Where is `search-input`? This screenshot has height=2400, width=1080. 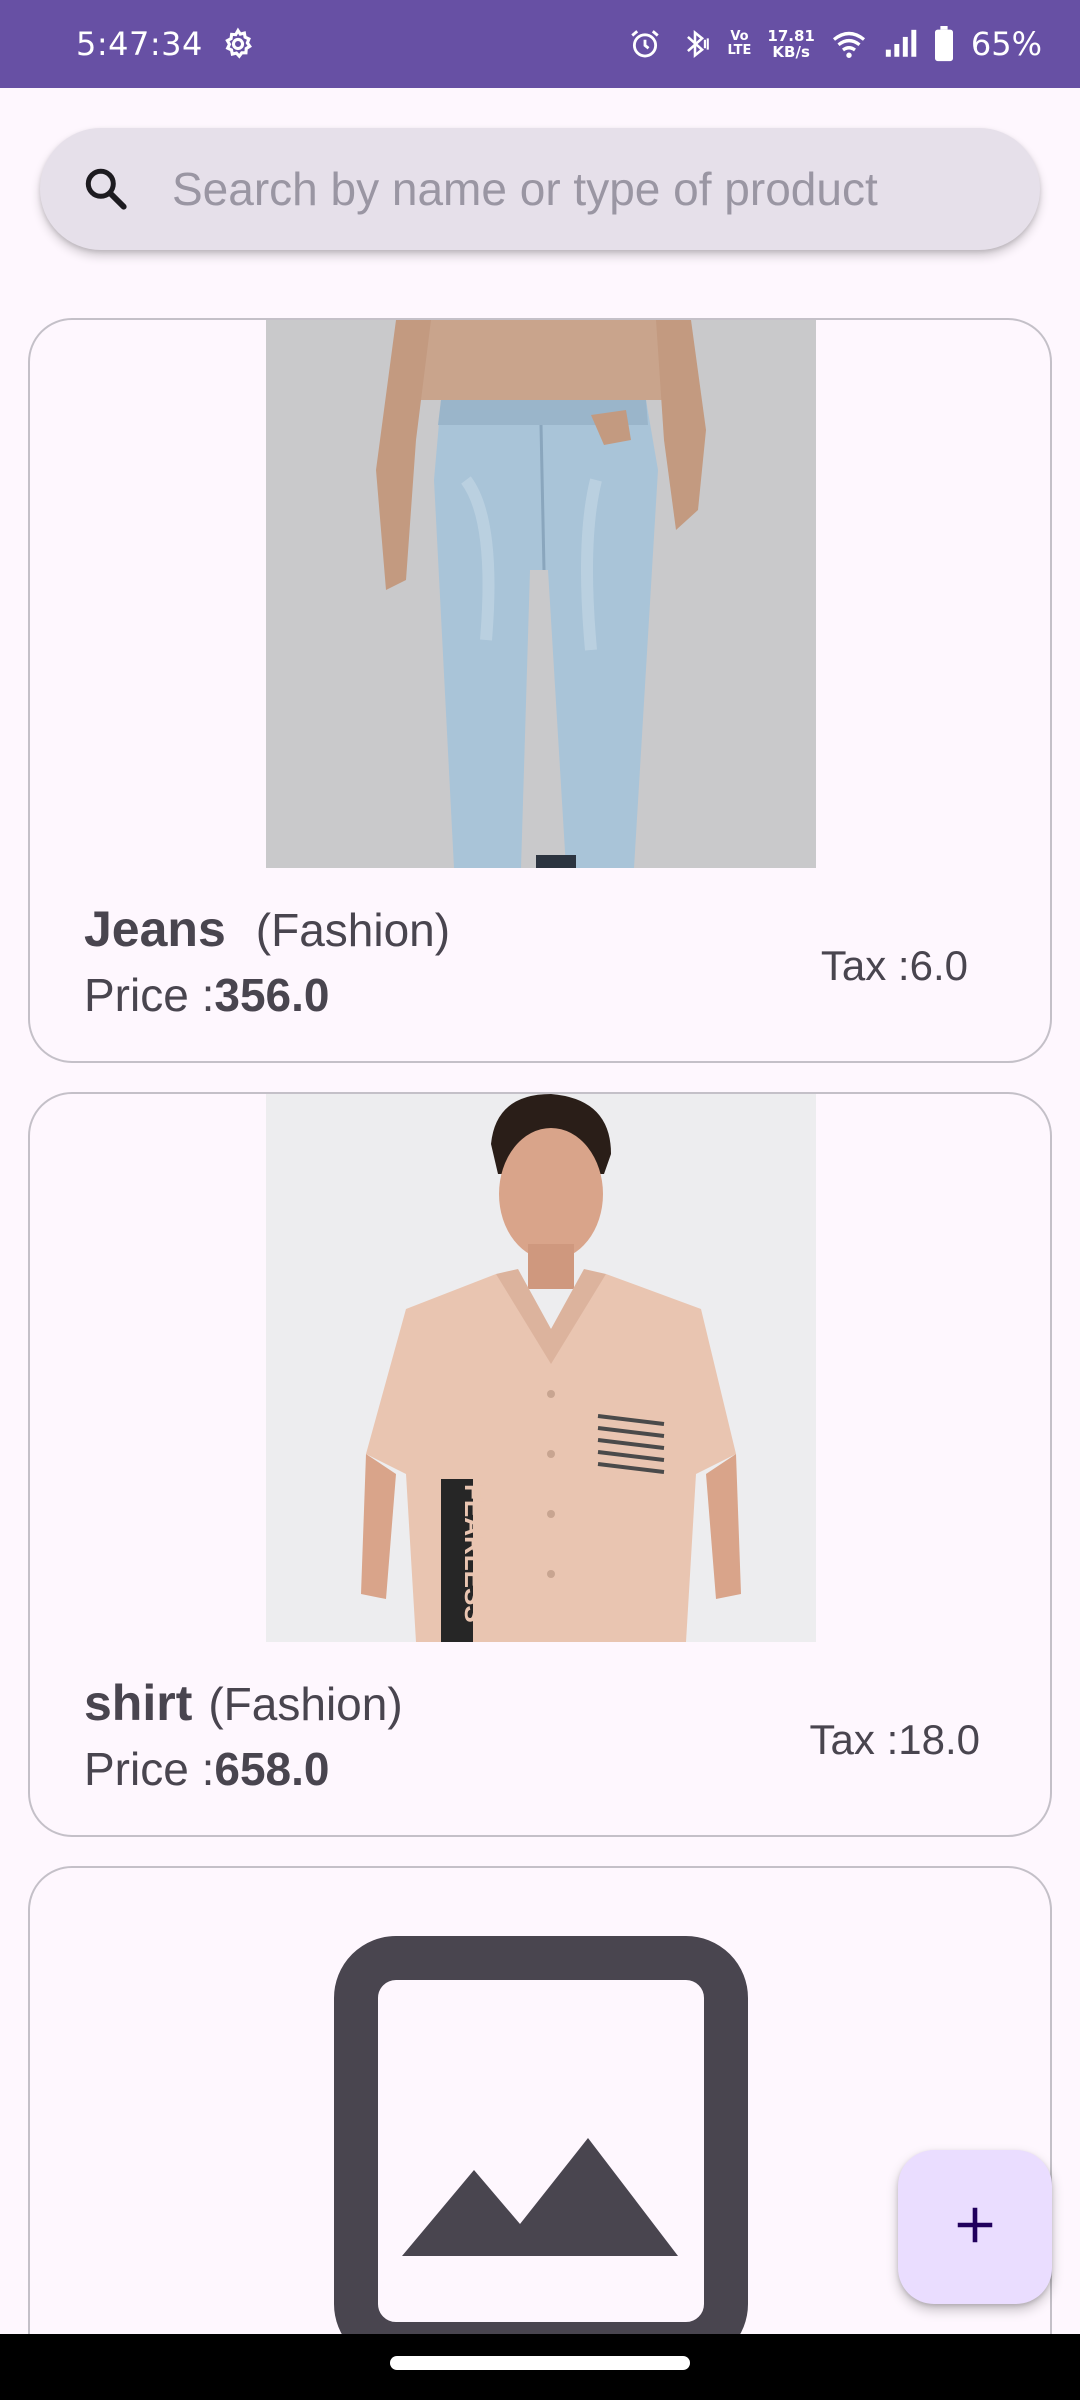 search-input is located at coordinates (606, 189).